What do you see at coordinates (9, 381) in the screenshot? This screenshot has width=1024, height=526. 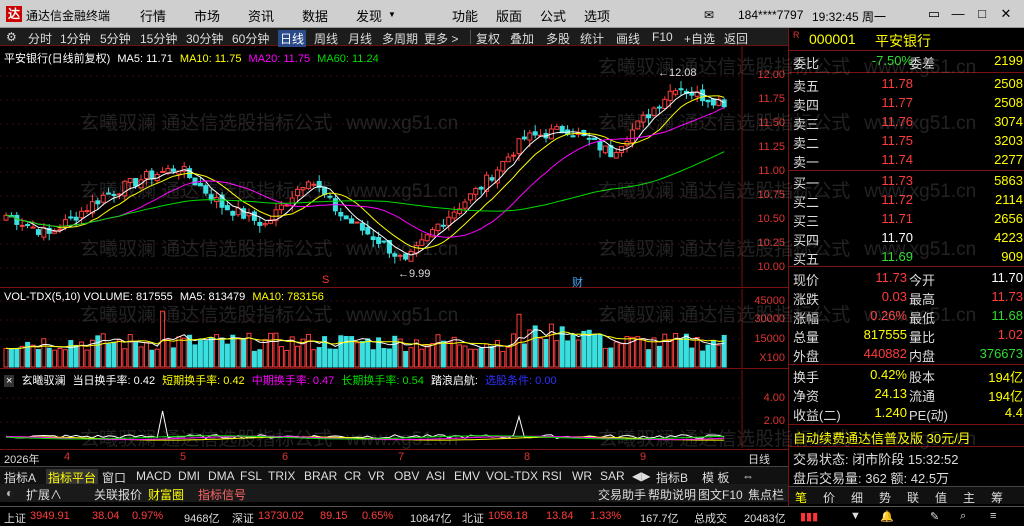 I see `indicator-close-icon: ×` at bounding box center [9, 381].